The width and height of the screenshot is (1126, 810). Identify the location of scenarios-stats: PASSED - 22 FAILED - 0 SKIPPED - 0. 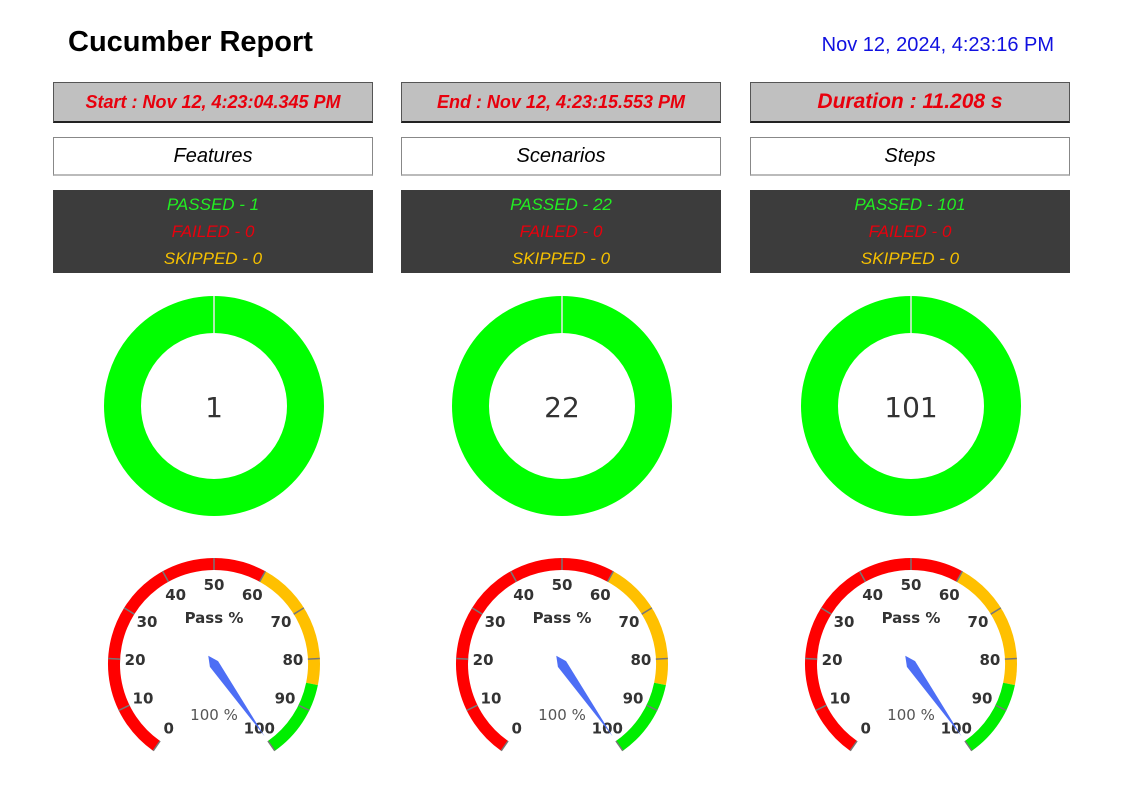
(561, 231).